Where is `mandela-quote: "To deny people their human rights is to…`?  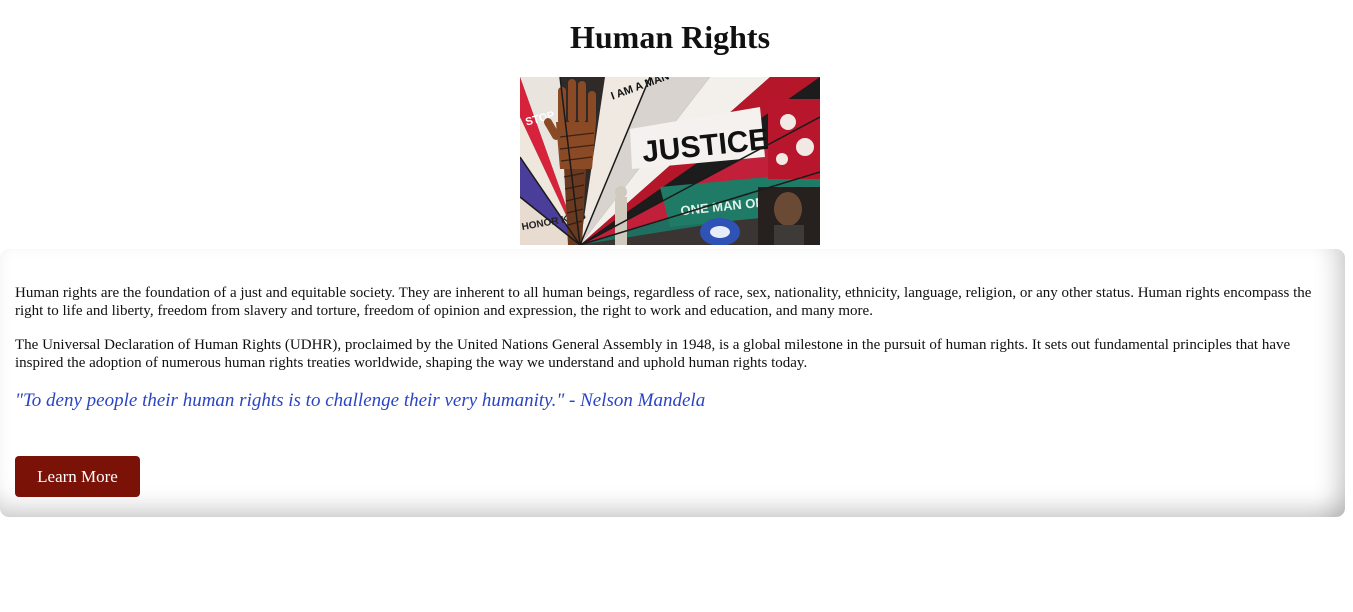
mandela-quote: "To deny people their human rights is to… is located at coordinates (360, 400).